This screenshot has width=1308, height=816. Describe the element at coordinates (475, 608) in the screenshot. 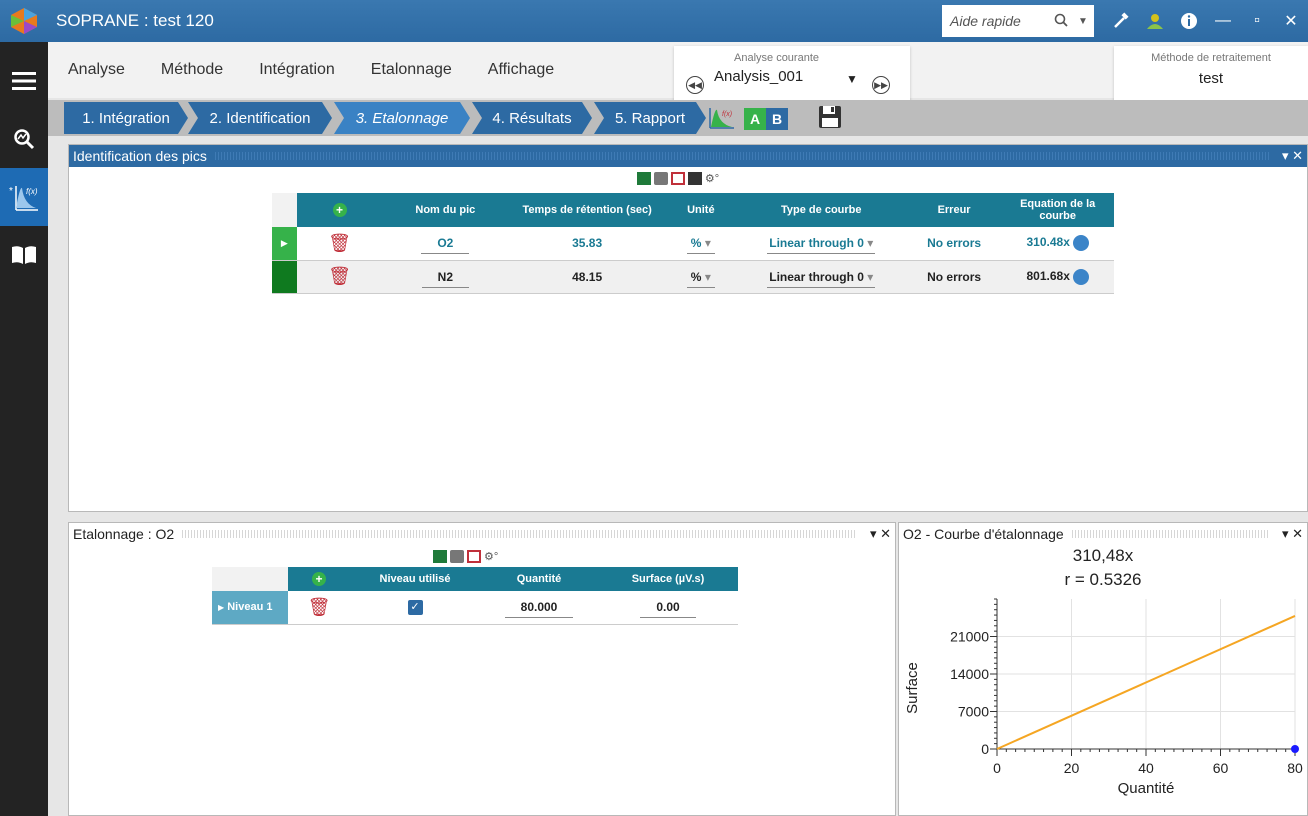

I see `table-row: ▶ Niveau 1 🗑 ✓ 80.000 0.00` at that location.